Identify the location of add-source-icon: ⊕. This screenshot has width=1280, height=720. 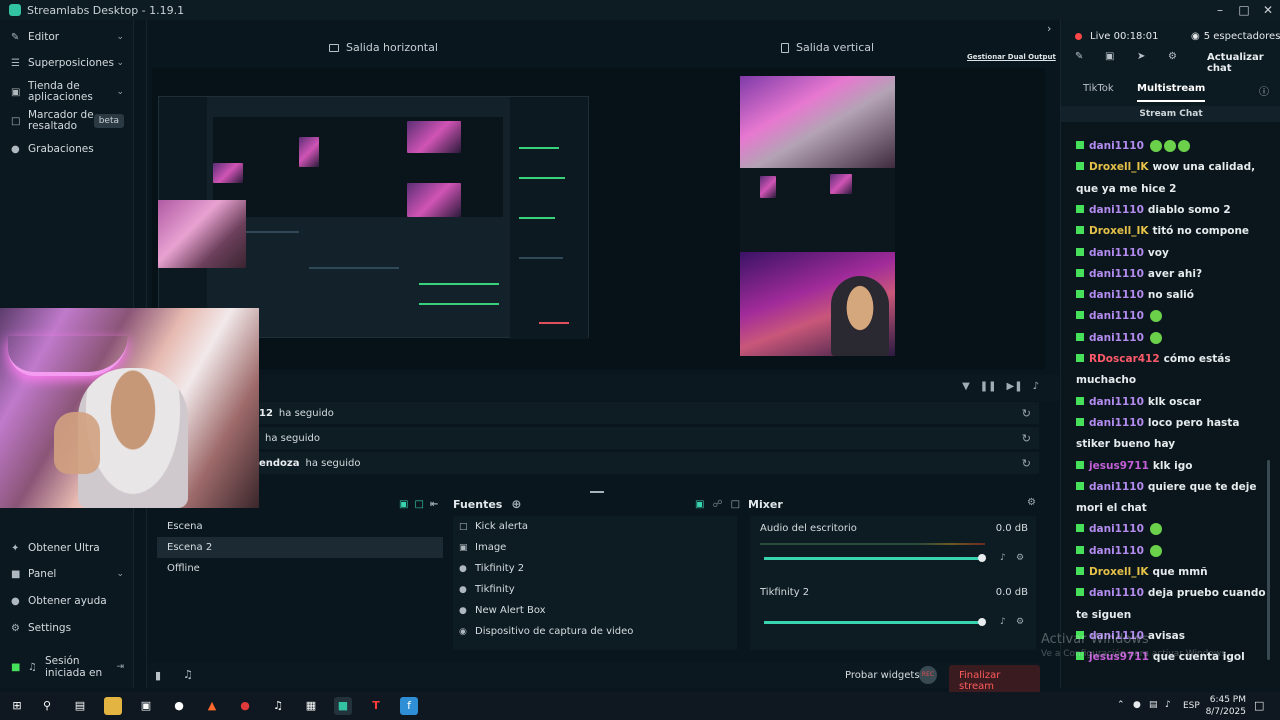
(516, 504).